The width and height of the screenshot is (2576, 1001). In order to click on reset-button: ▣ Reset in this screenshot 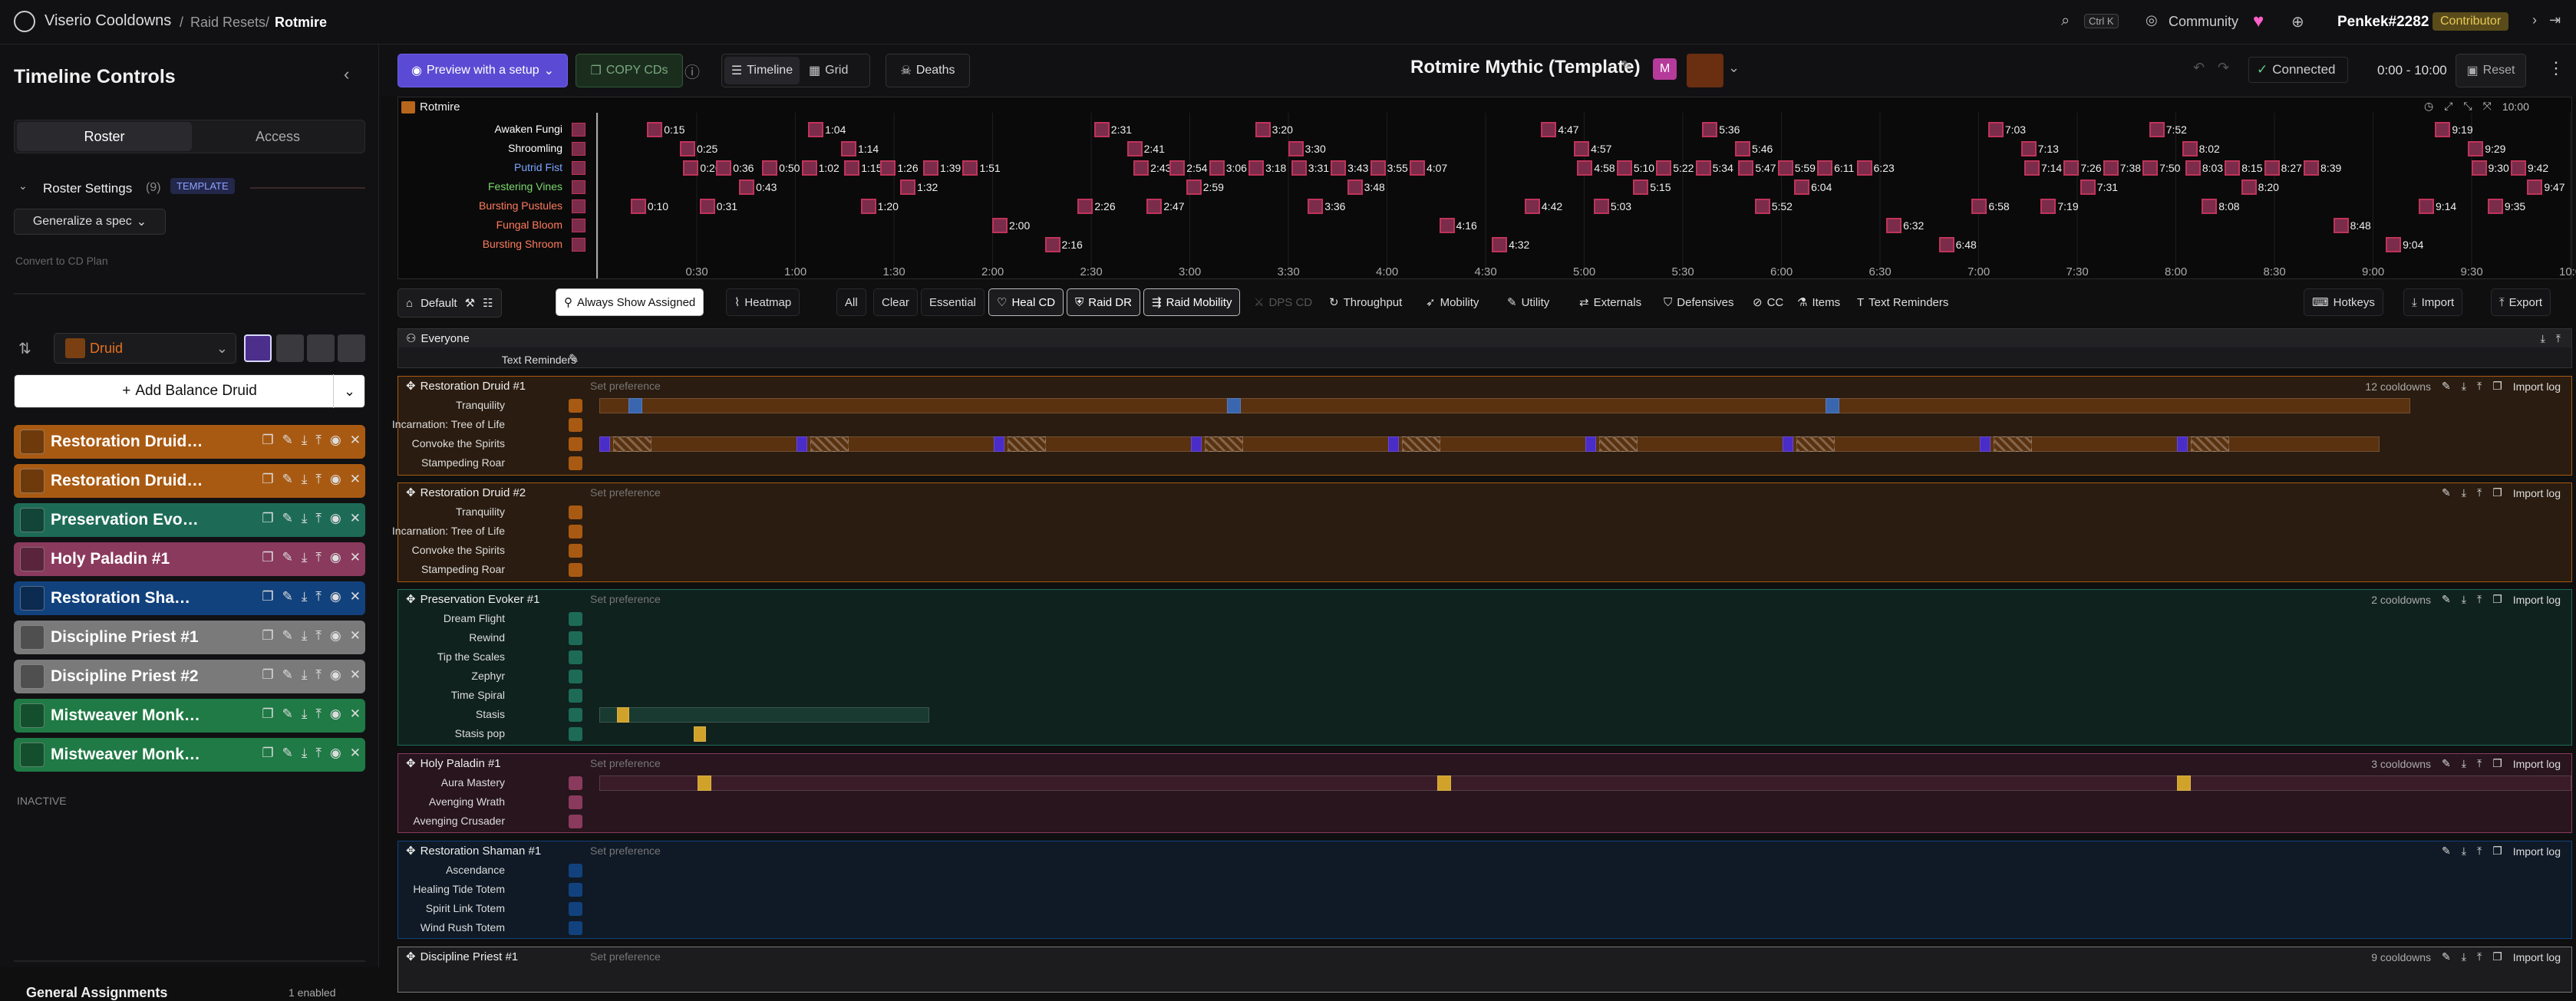, I will do `click(2491, 70)`.